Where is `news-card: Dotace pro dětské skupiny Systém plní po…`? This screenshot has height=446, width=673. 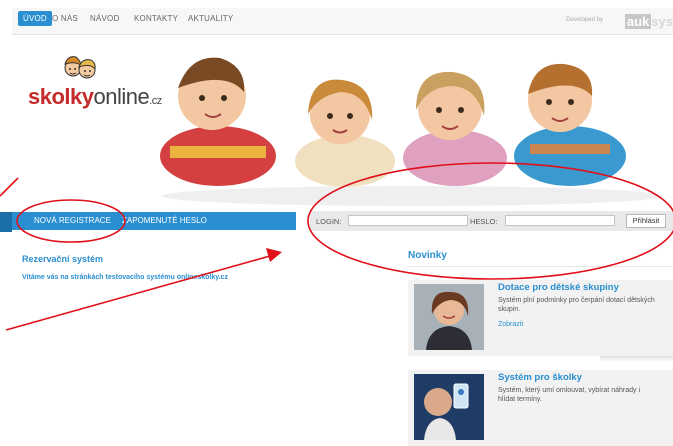
news-card: Dotace pro dětské skupiny Systém plní po… is located at coordinates (540, 318).